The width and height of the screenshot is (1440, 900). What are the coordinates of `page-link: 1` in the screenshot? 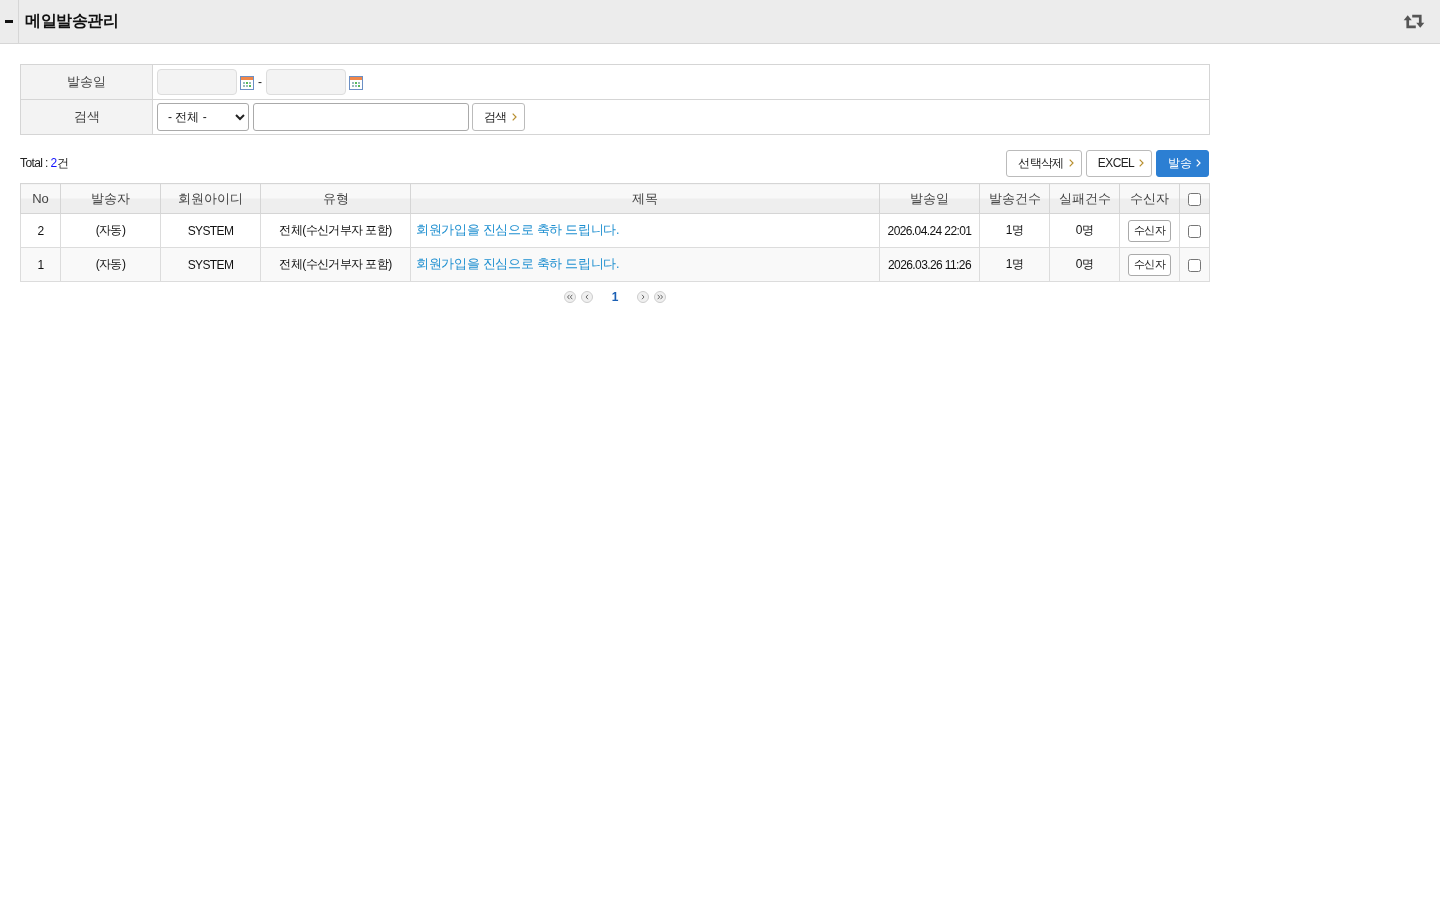 It's located at (615, 297).